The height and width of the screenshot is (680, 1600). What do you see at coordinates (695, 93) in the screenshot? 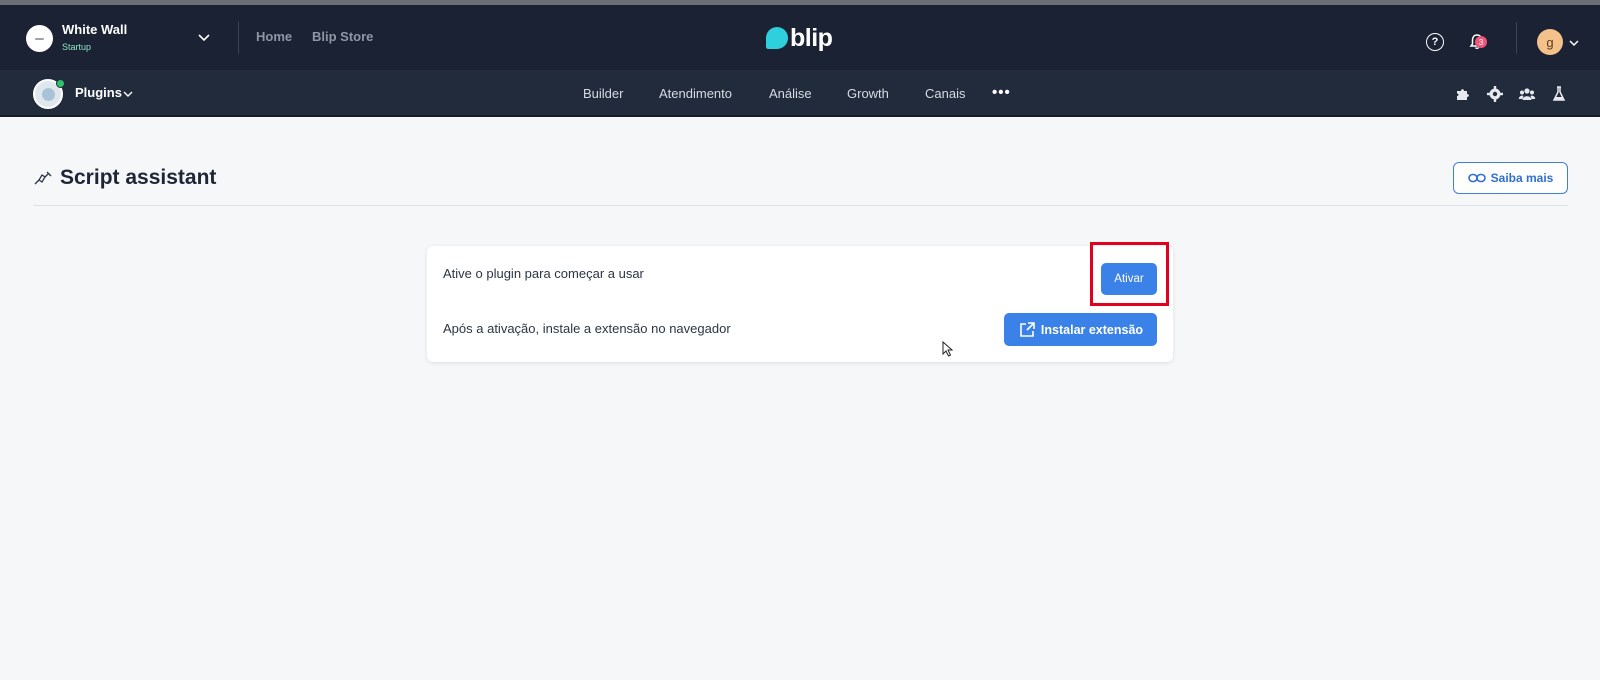
I see `nav-atendimento: Atendimento` at bounding box center [695, 93].